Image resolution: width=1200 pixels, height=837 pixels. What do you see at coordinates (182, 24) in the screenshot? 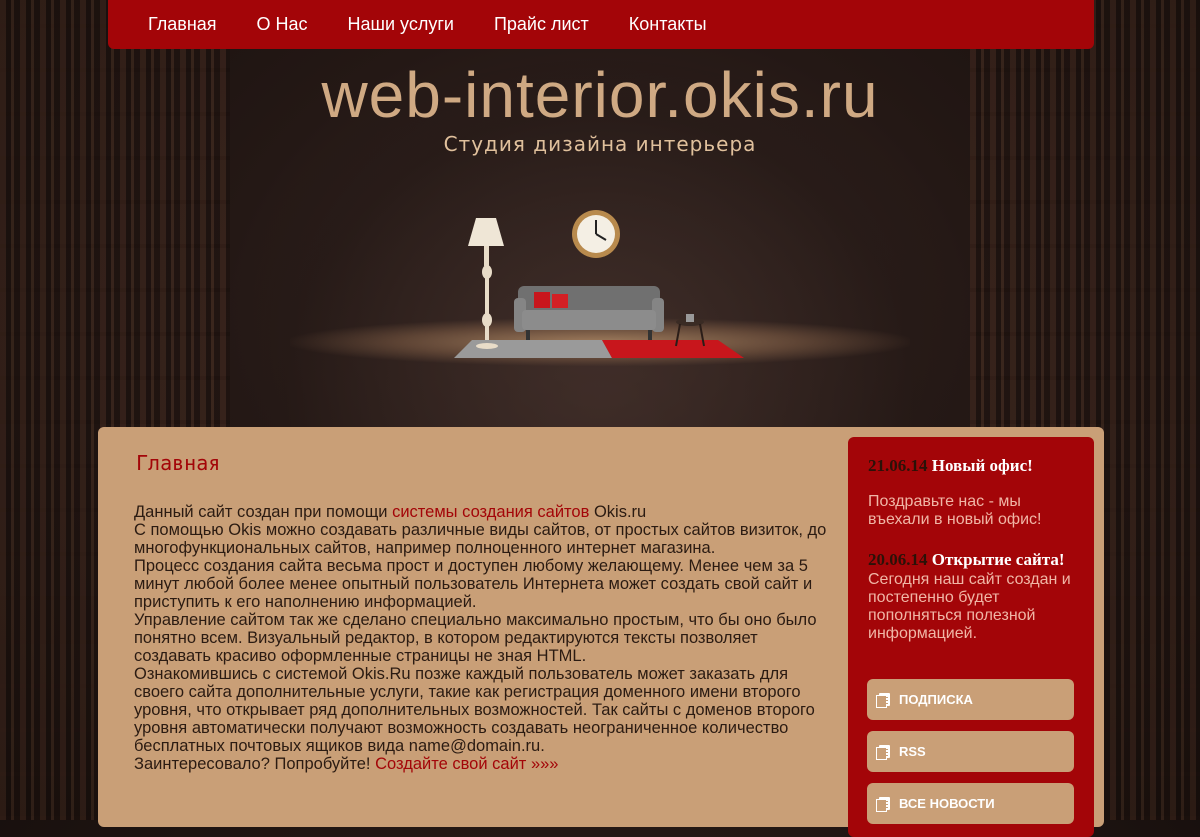
I see `nav-item-home: Главная` at bounding box center [182, 24].